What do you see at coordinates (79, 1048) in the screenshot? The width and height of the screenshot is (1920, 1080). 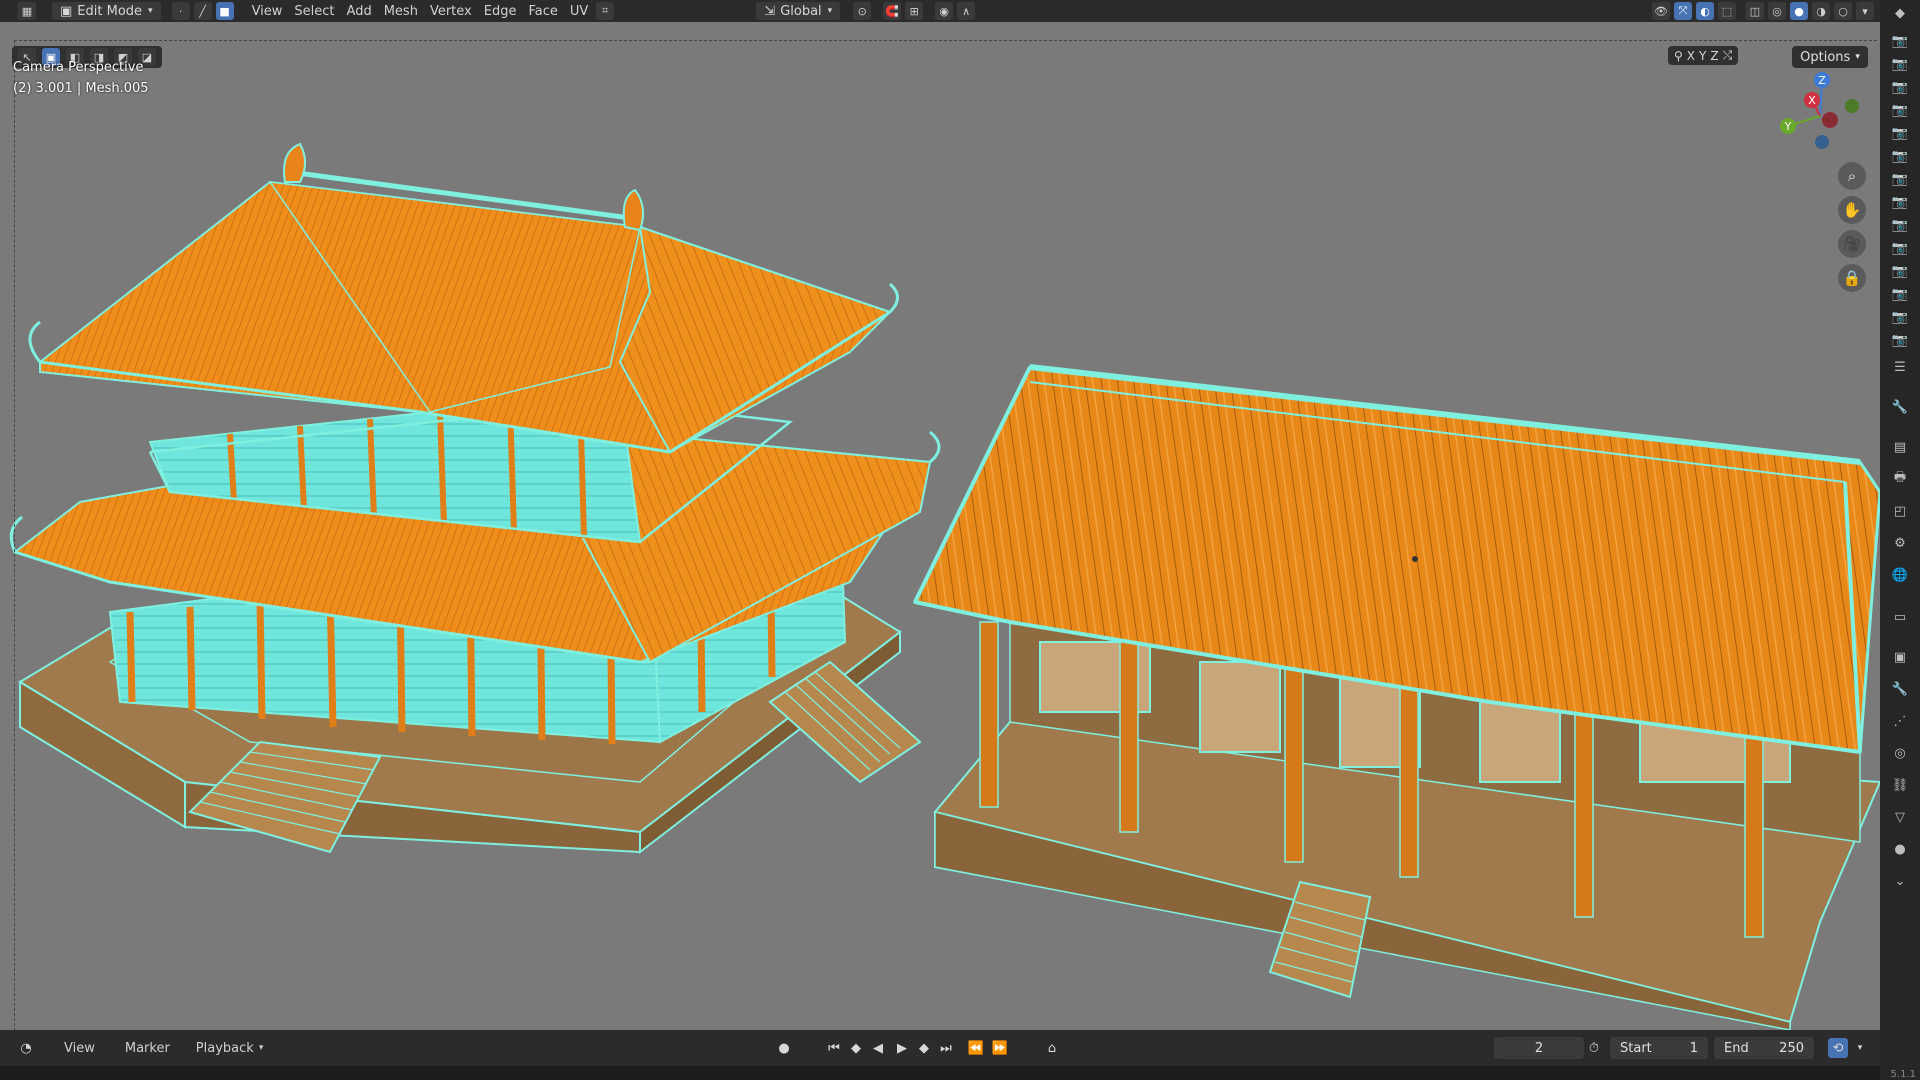 I see `timeline-menu-view: View` at bounding box center [79, 1048].